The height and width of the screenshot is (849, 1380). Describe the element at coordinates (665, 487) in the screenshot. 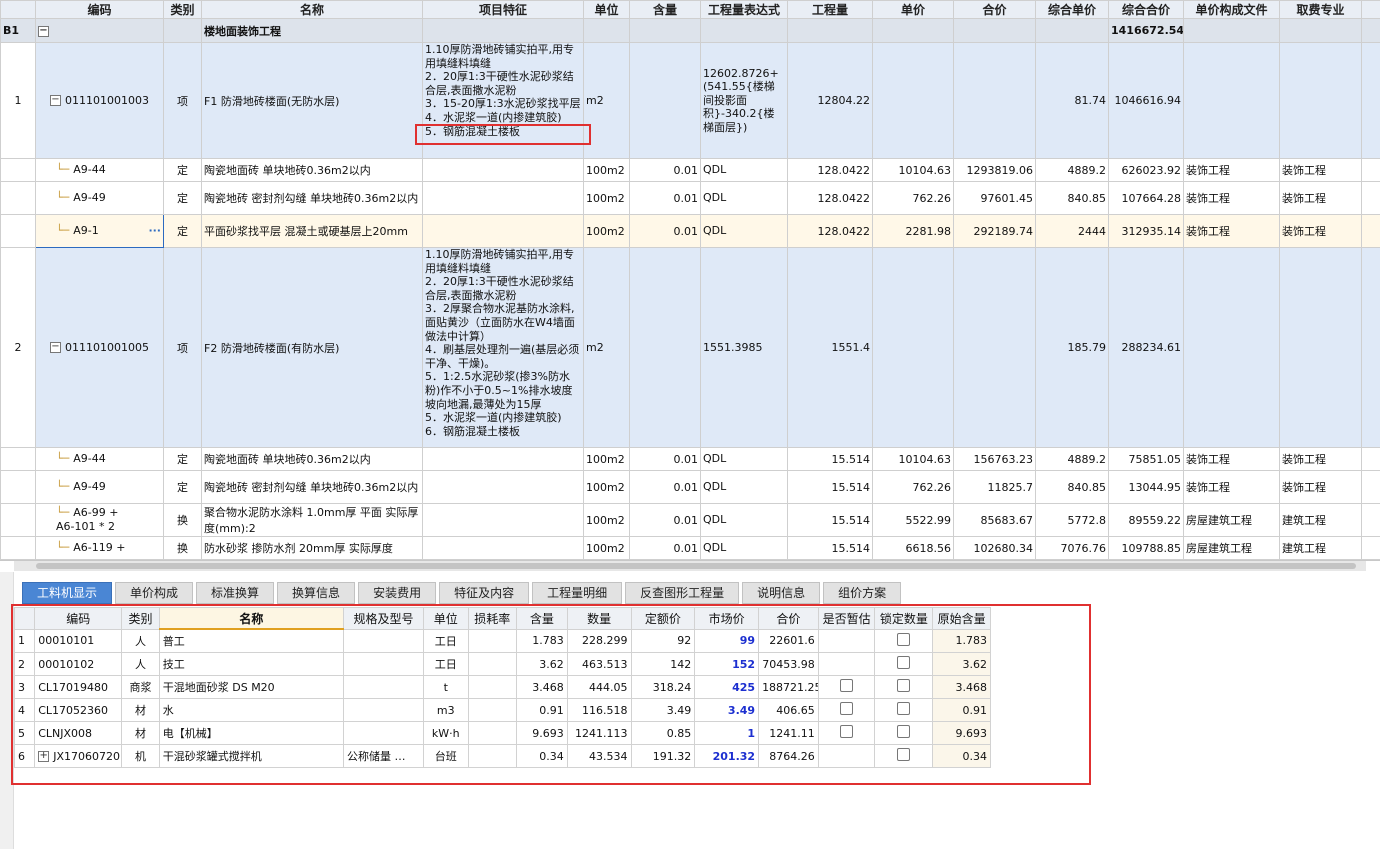

I see `row-content: 0.01` at that location.